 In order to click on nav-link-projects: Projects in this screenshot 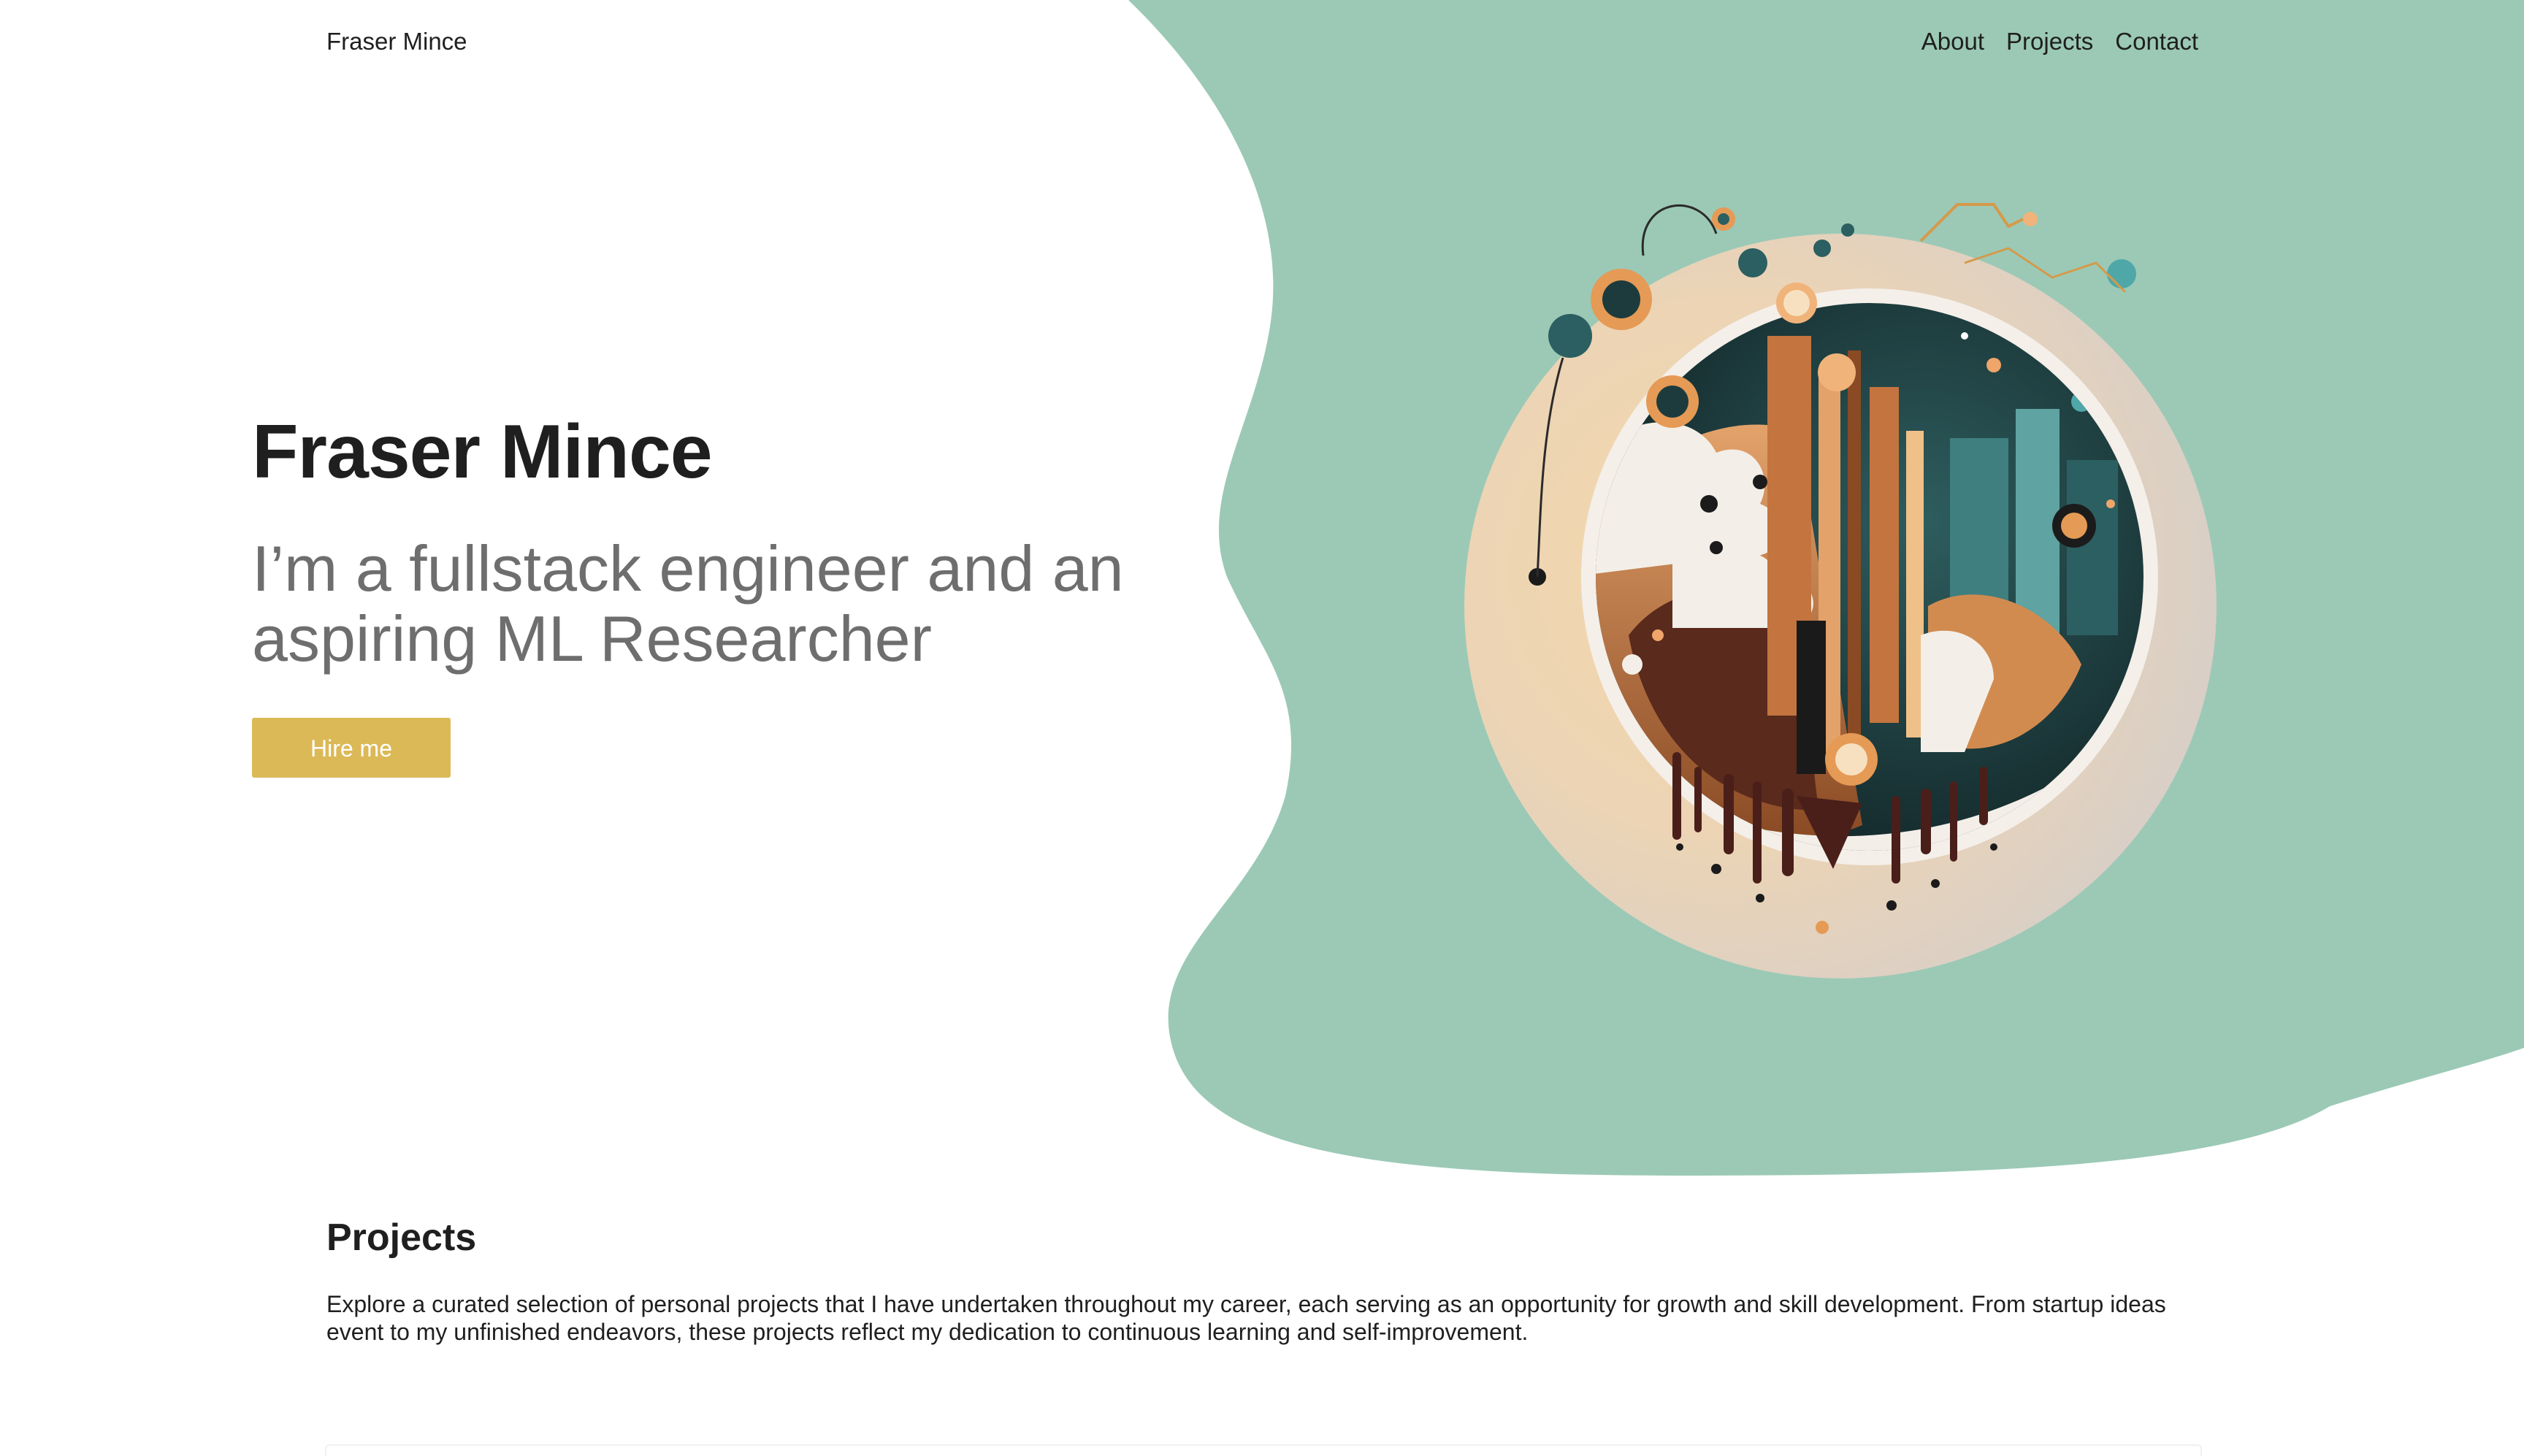, I will do `click(2049, 41)`.